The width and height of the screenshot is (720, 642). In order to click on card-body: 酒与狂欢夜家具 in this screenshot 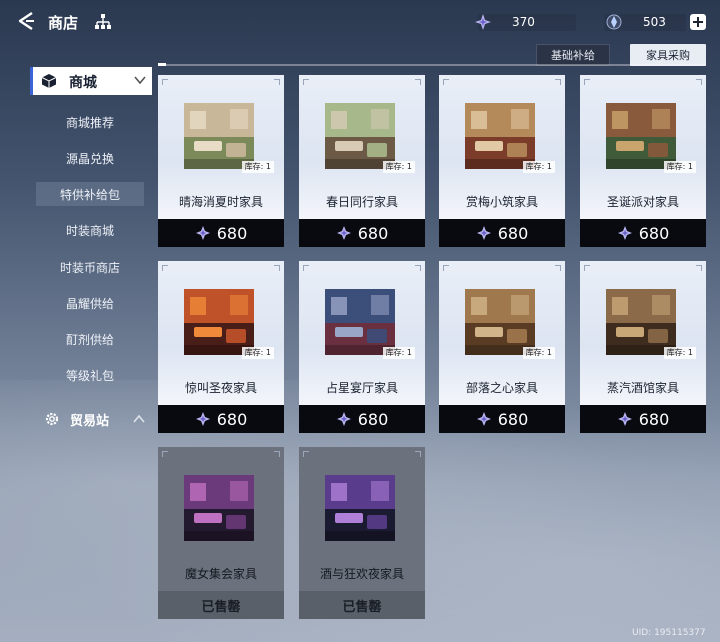, I will do `click(362, 519)`.